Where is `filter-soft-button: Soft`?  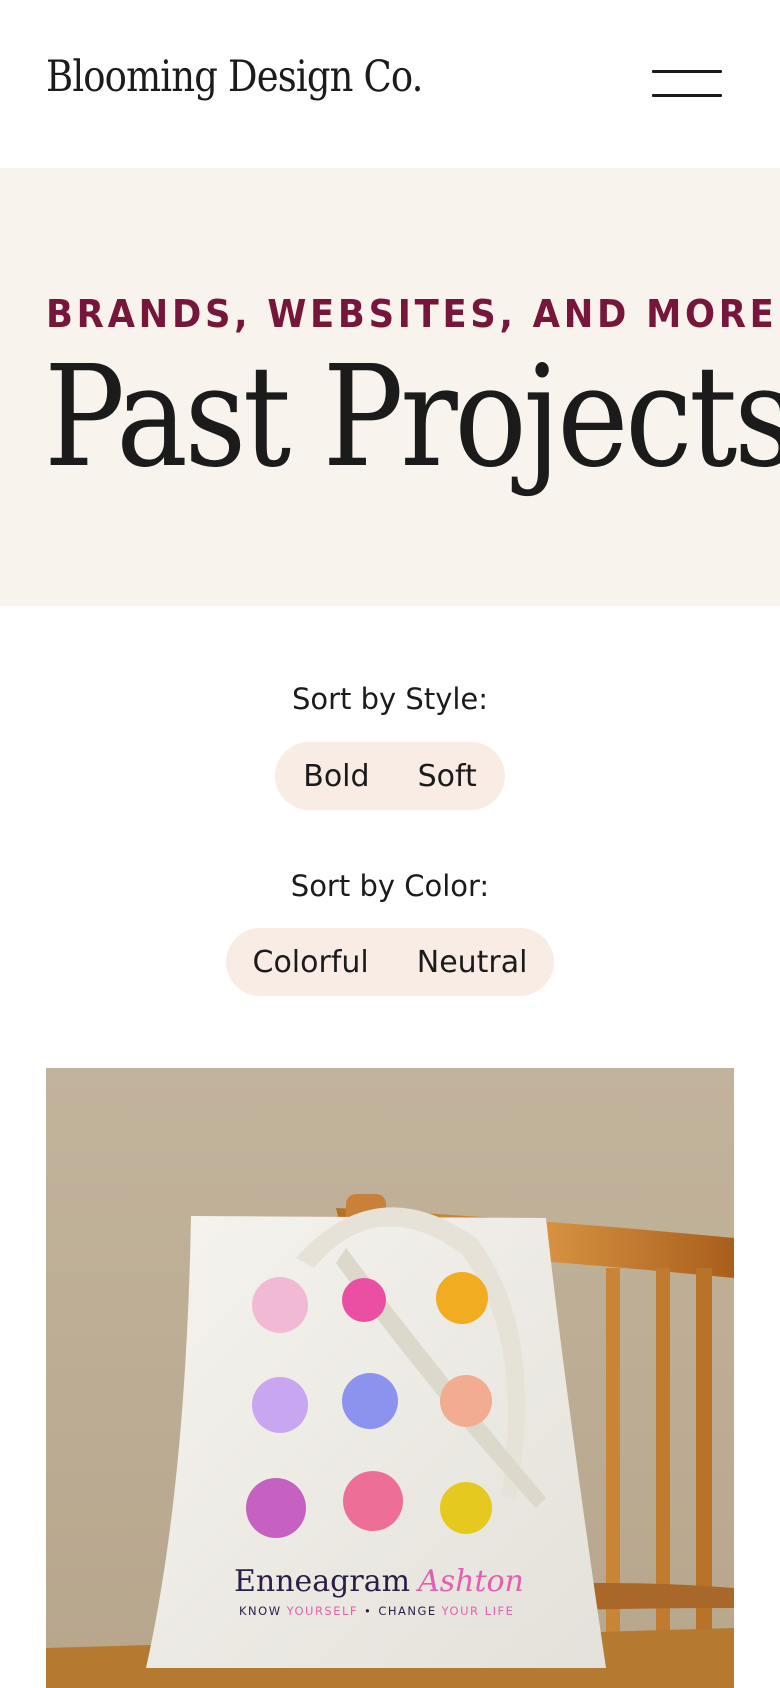
filter-soft-button: Soft is located at coordinates (447, 776).